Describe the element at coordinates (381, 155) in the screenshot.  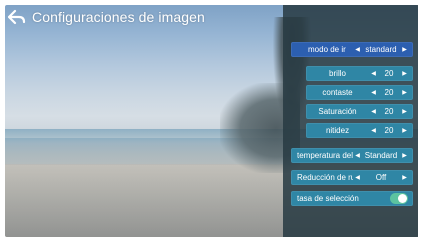
I see `setting-color-temp-value: Standard` at that location.